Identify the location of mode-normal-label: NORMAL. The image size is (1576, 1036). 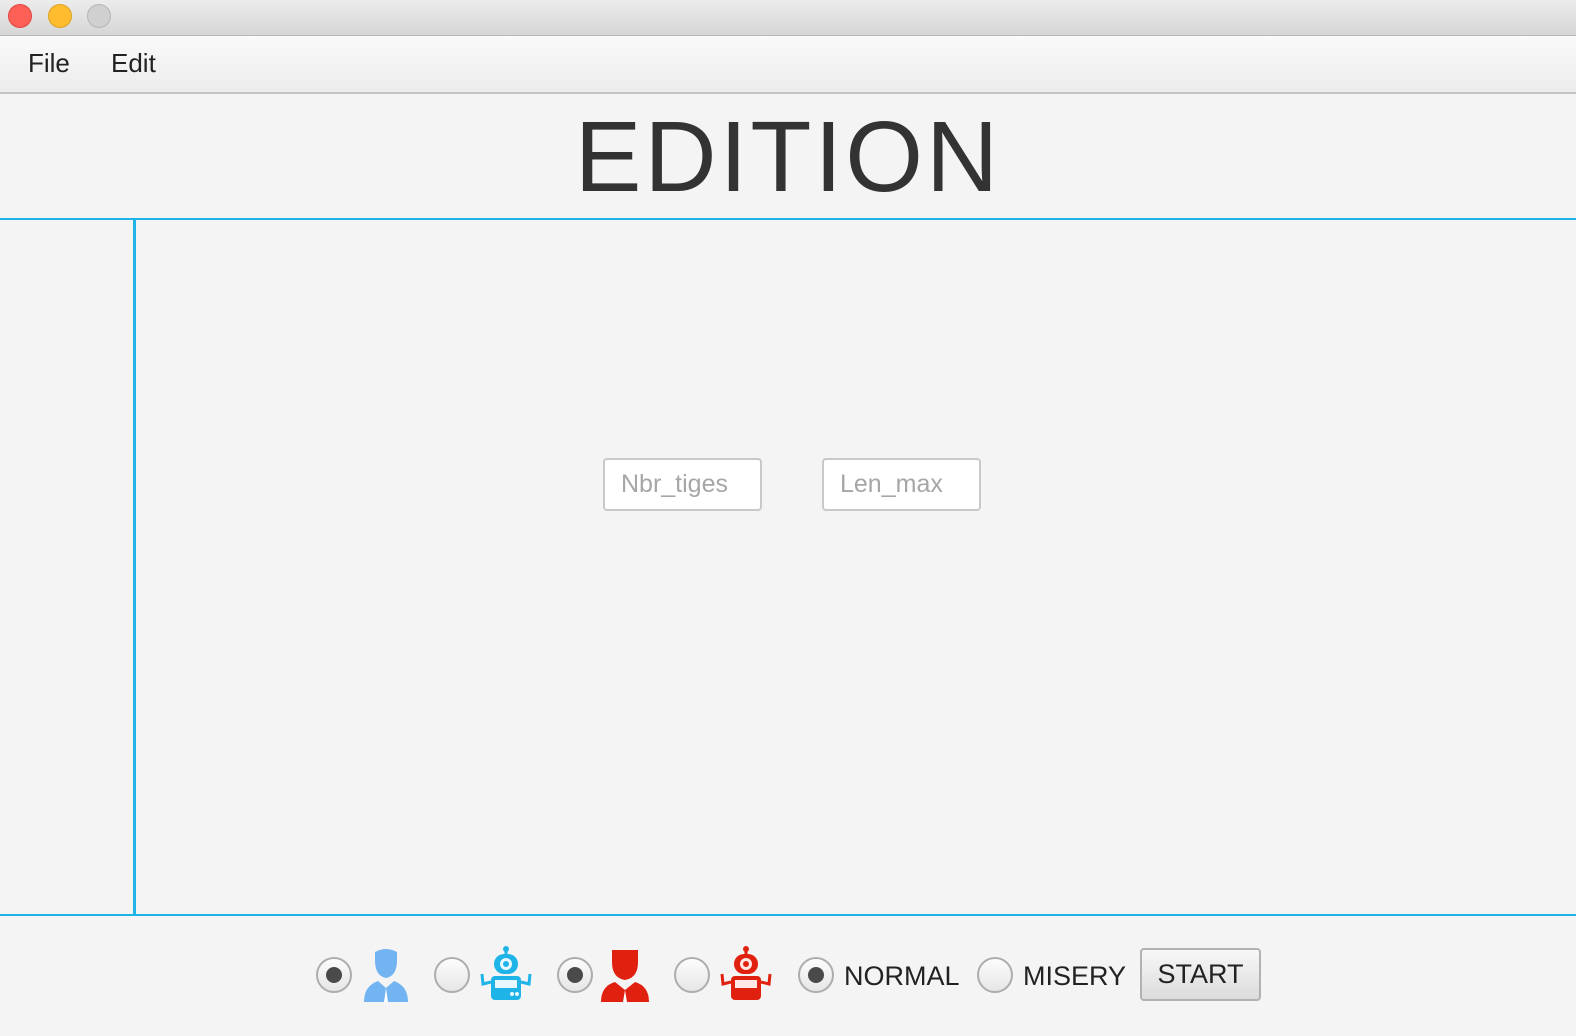
(902, 976).